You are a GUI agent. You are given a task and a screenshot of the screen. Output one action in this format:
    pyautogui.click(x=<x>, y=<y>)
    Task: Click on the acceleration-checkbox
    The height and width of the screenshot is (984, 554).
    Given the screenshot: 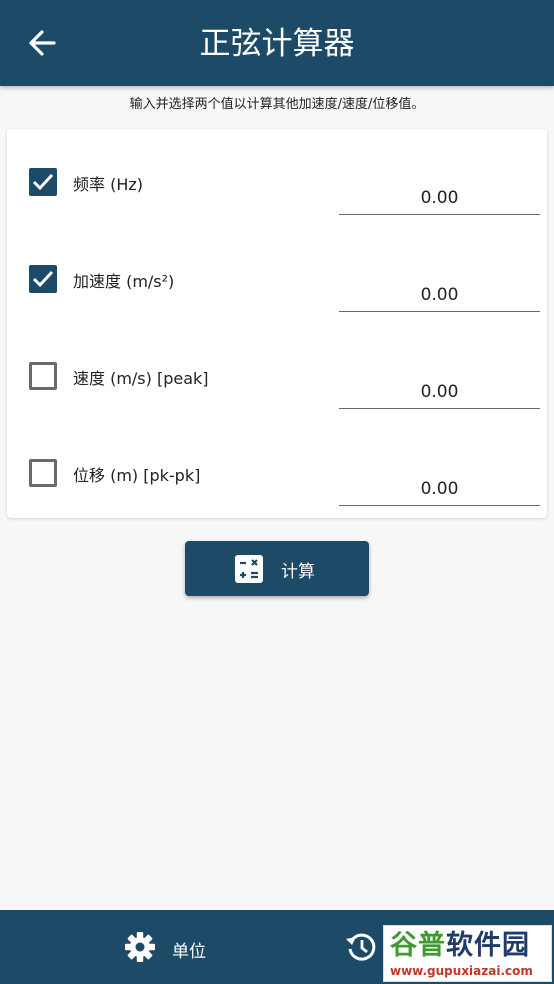 What is the action you would take?
    pyautogui.click(x=43, y=279)
    